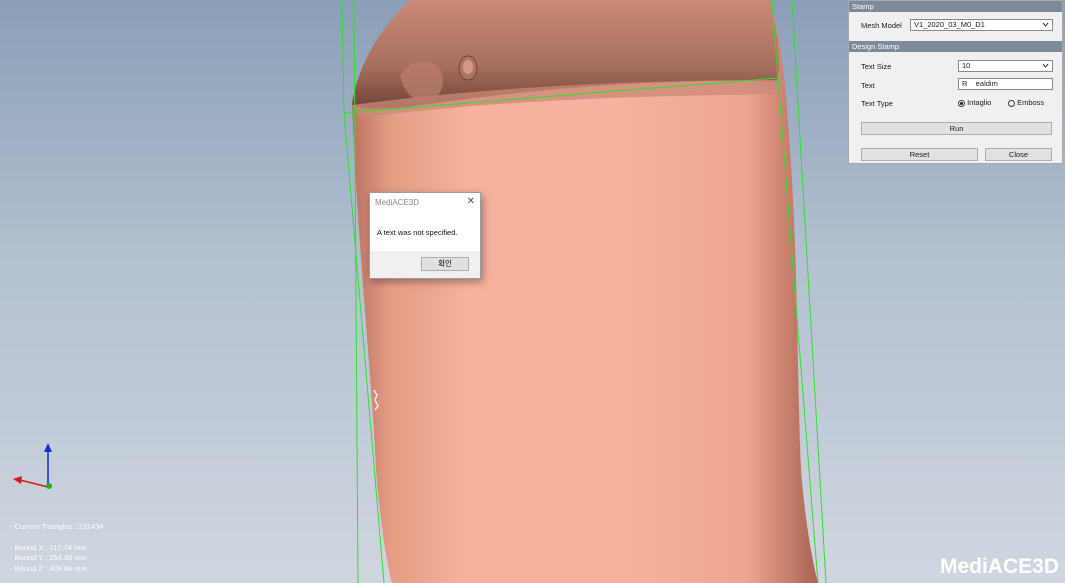 This screenshot has width=1065, height=583. Describe the element at coordinates (48, 568) in the screenshot. I see `bound-z: - Bound Z : 409.86 mm` at that location.